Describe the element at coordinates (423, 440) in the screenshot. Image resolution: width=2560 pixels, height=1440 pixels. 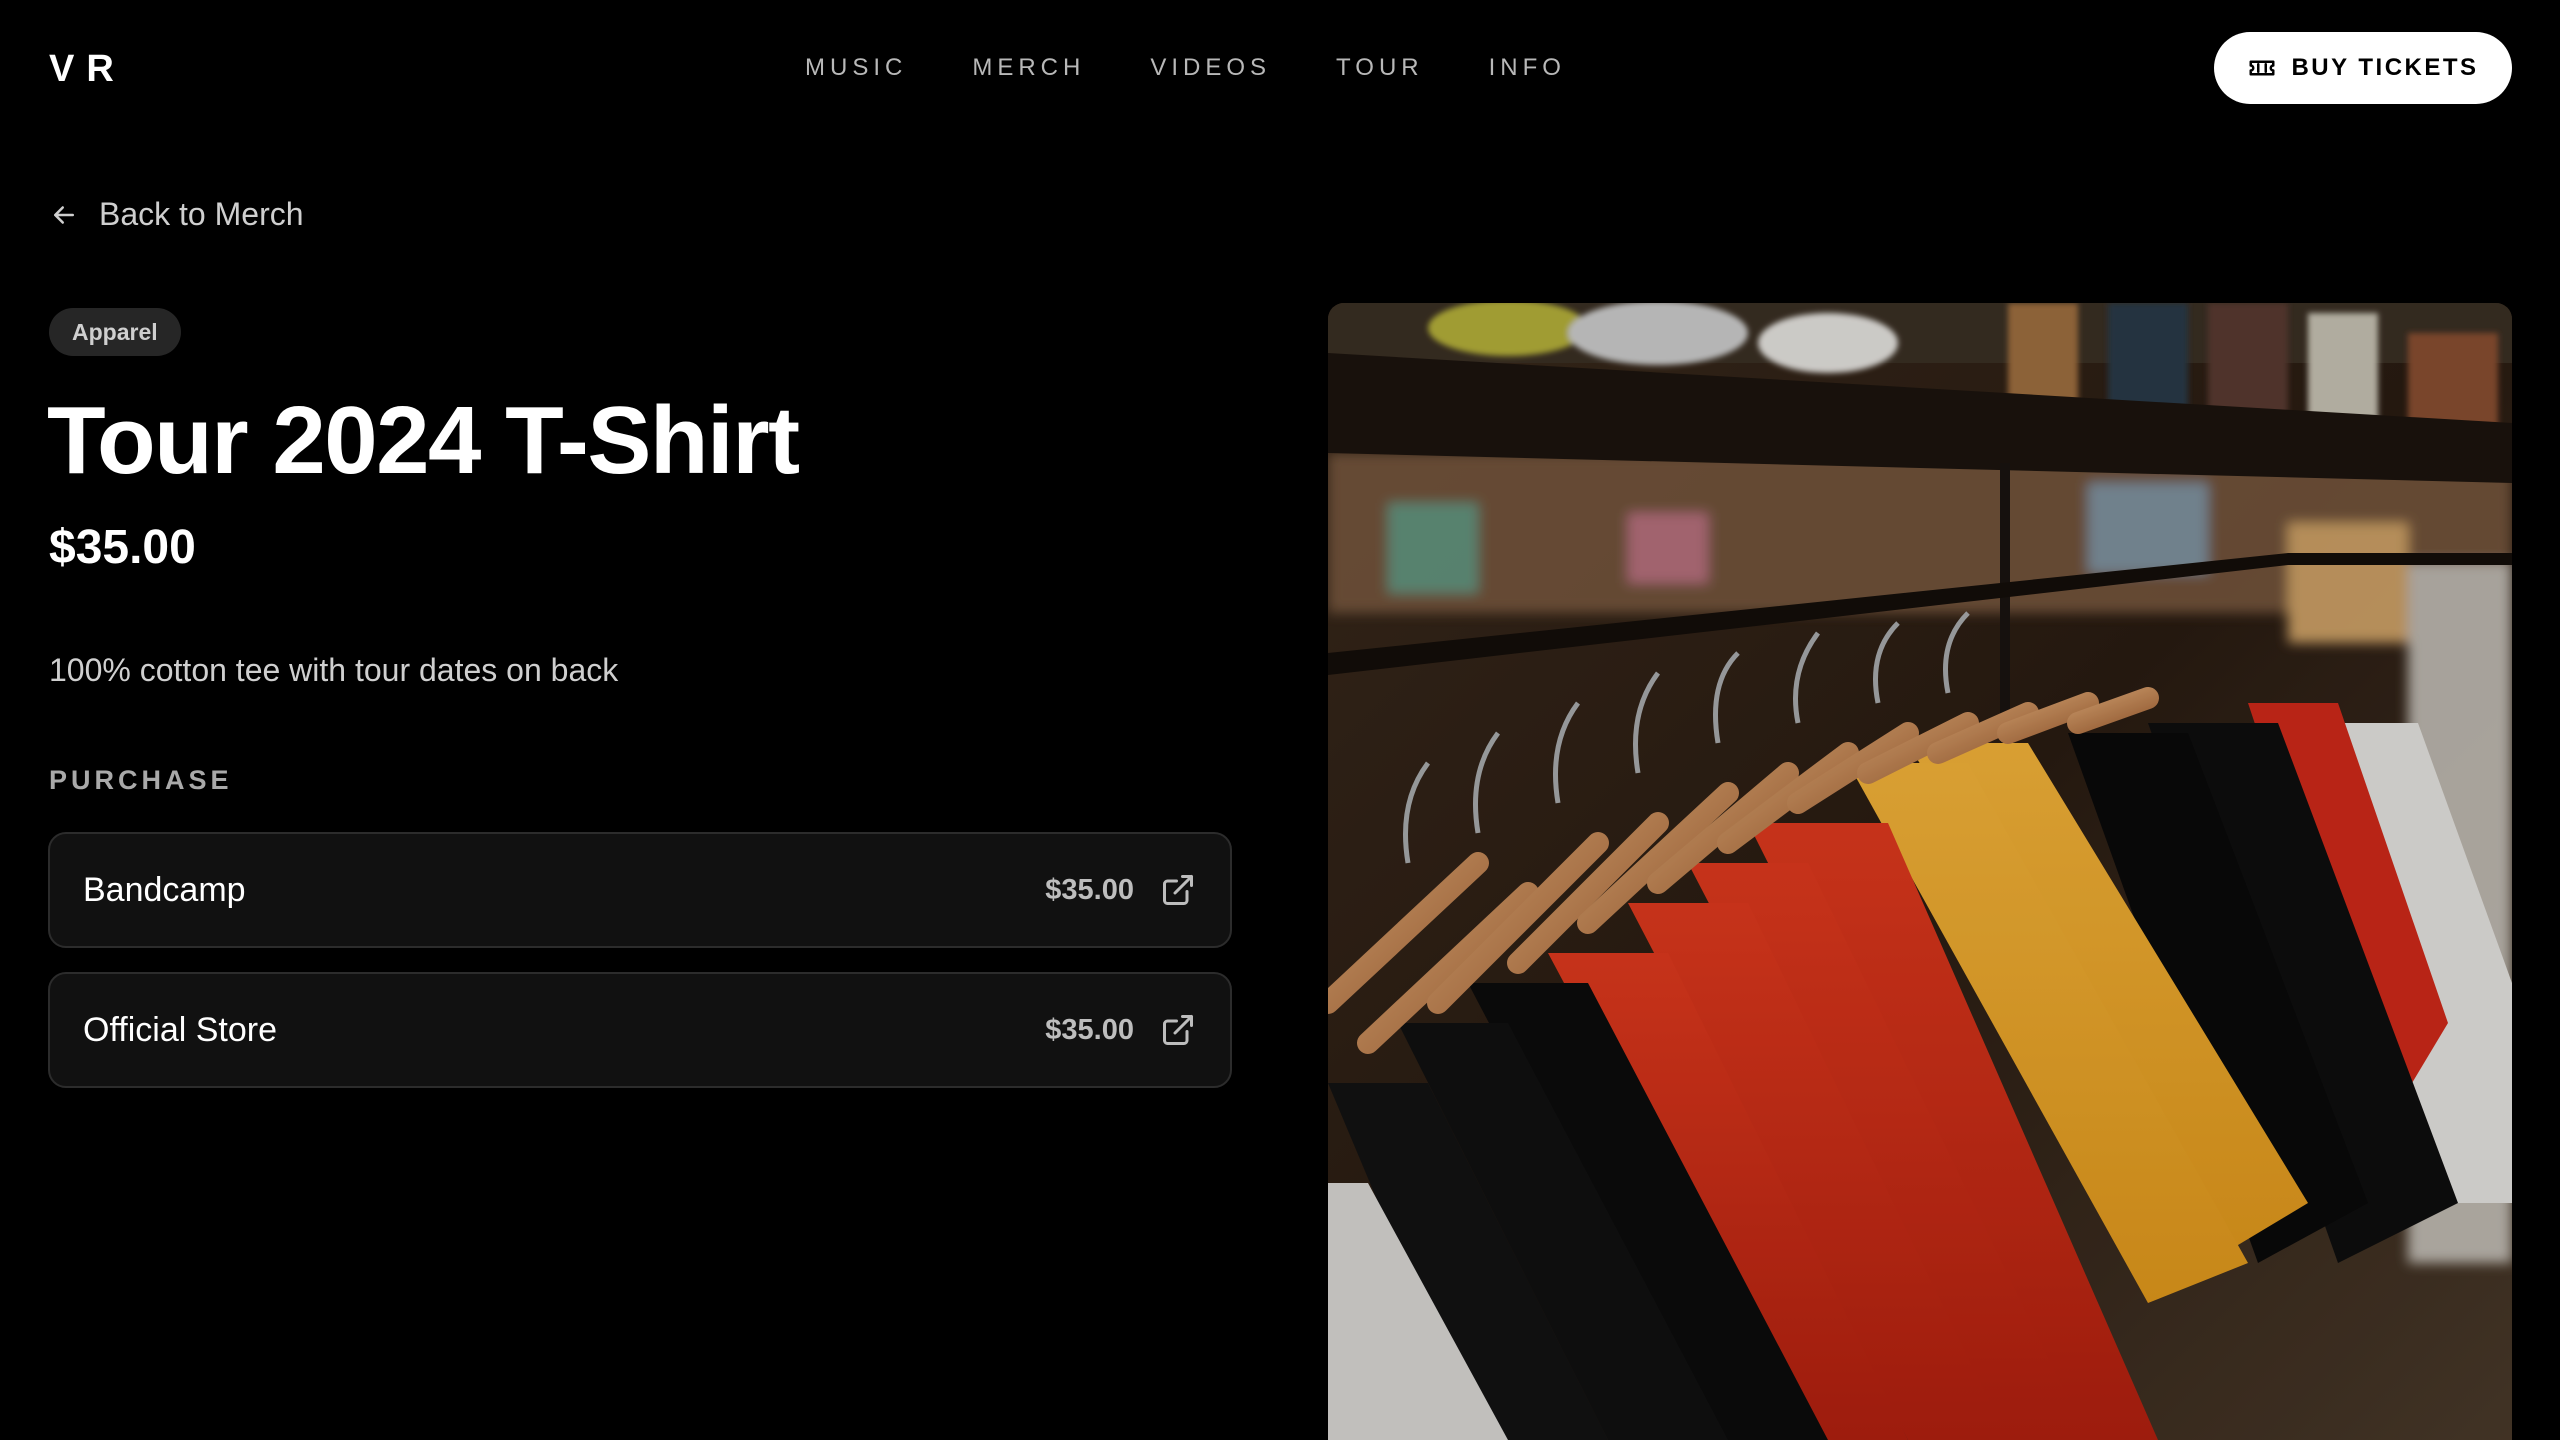
I see `product-title: Tour 2024 T-Shirt` at that location.